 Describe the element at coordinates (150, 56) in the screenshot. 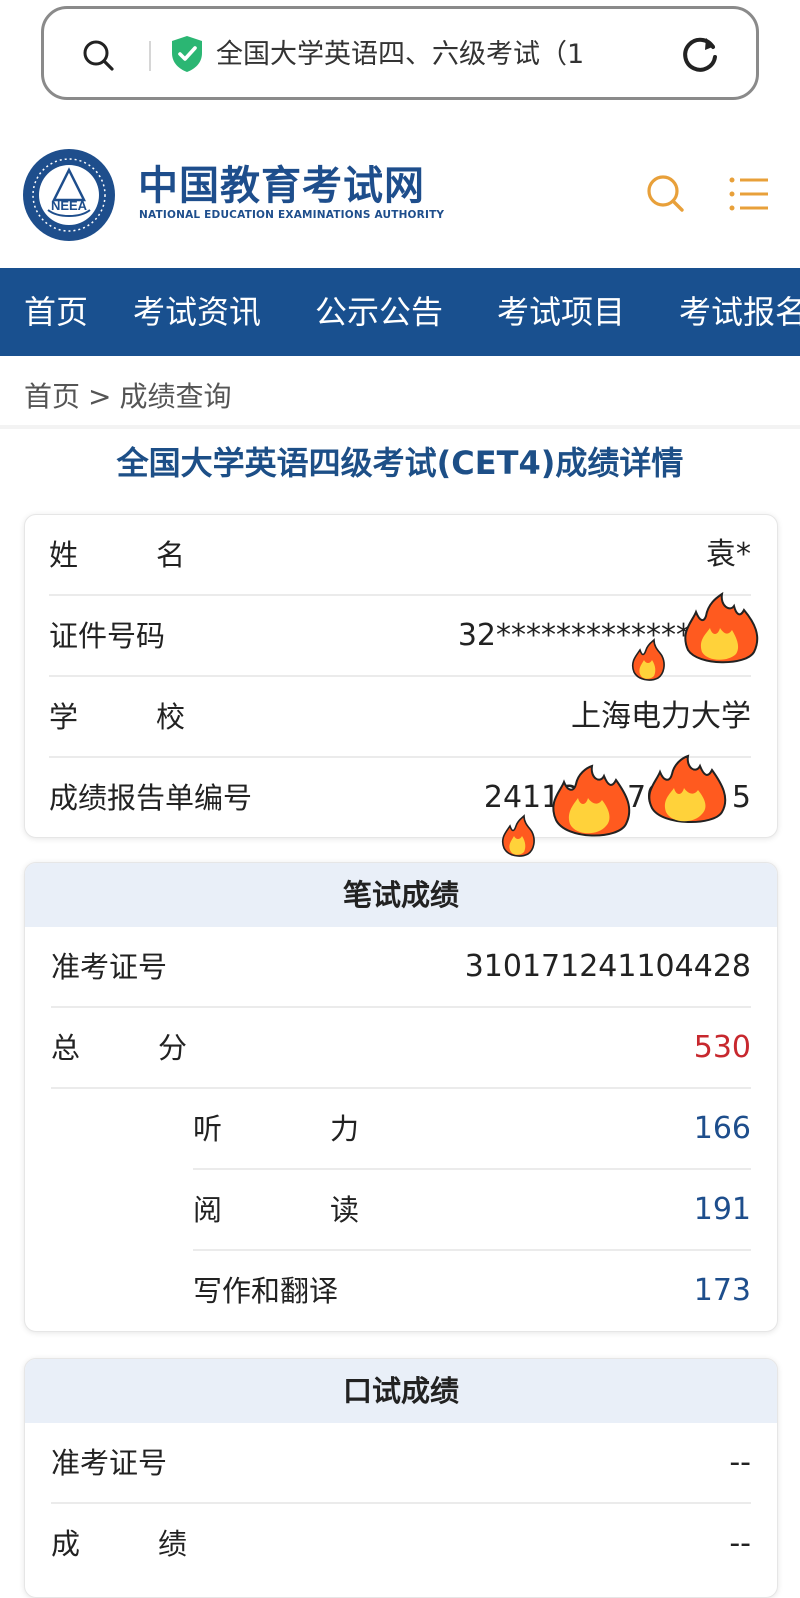

I see `url-divider` at that location.